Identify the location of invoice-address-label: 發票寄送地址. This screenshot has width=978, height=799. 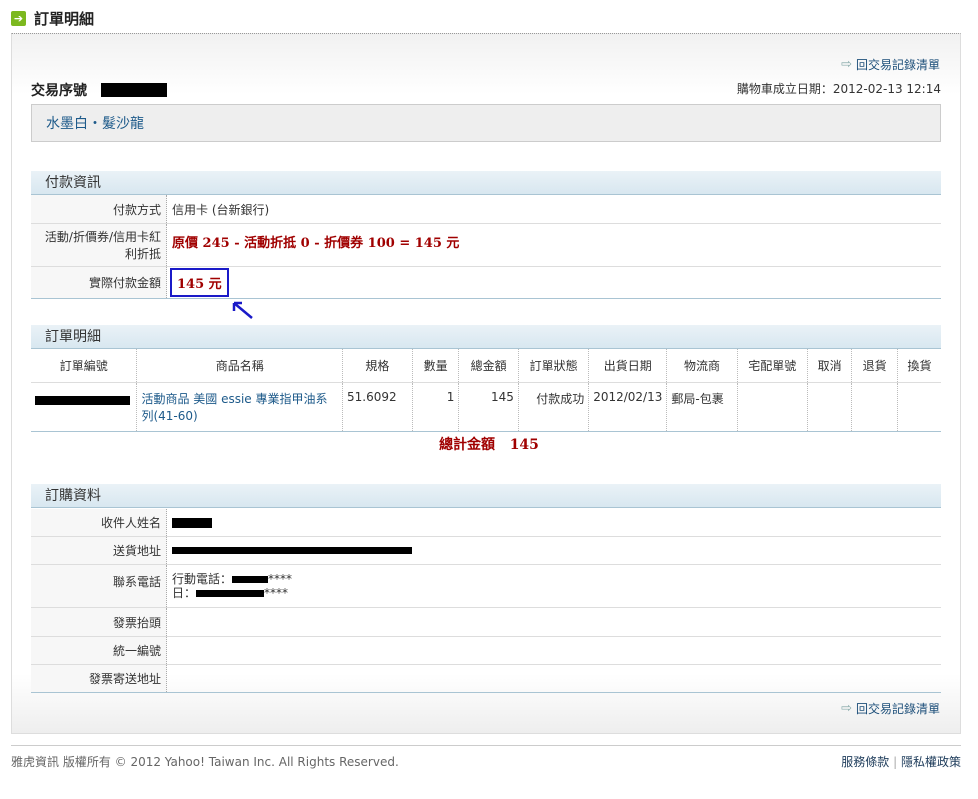
(99, 678).